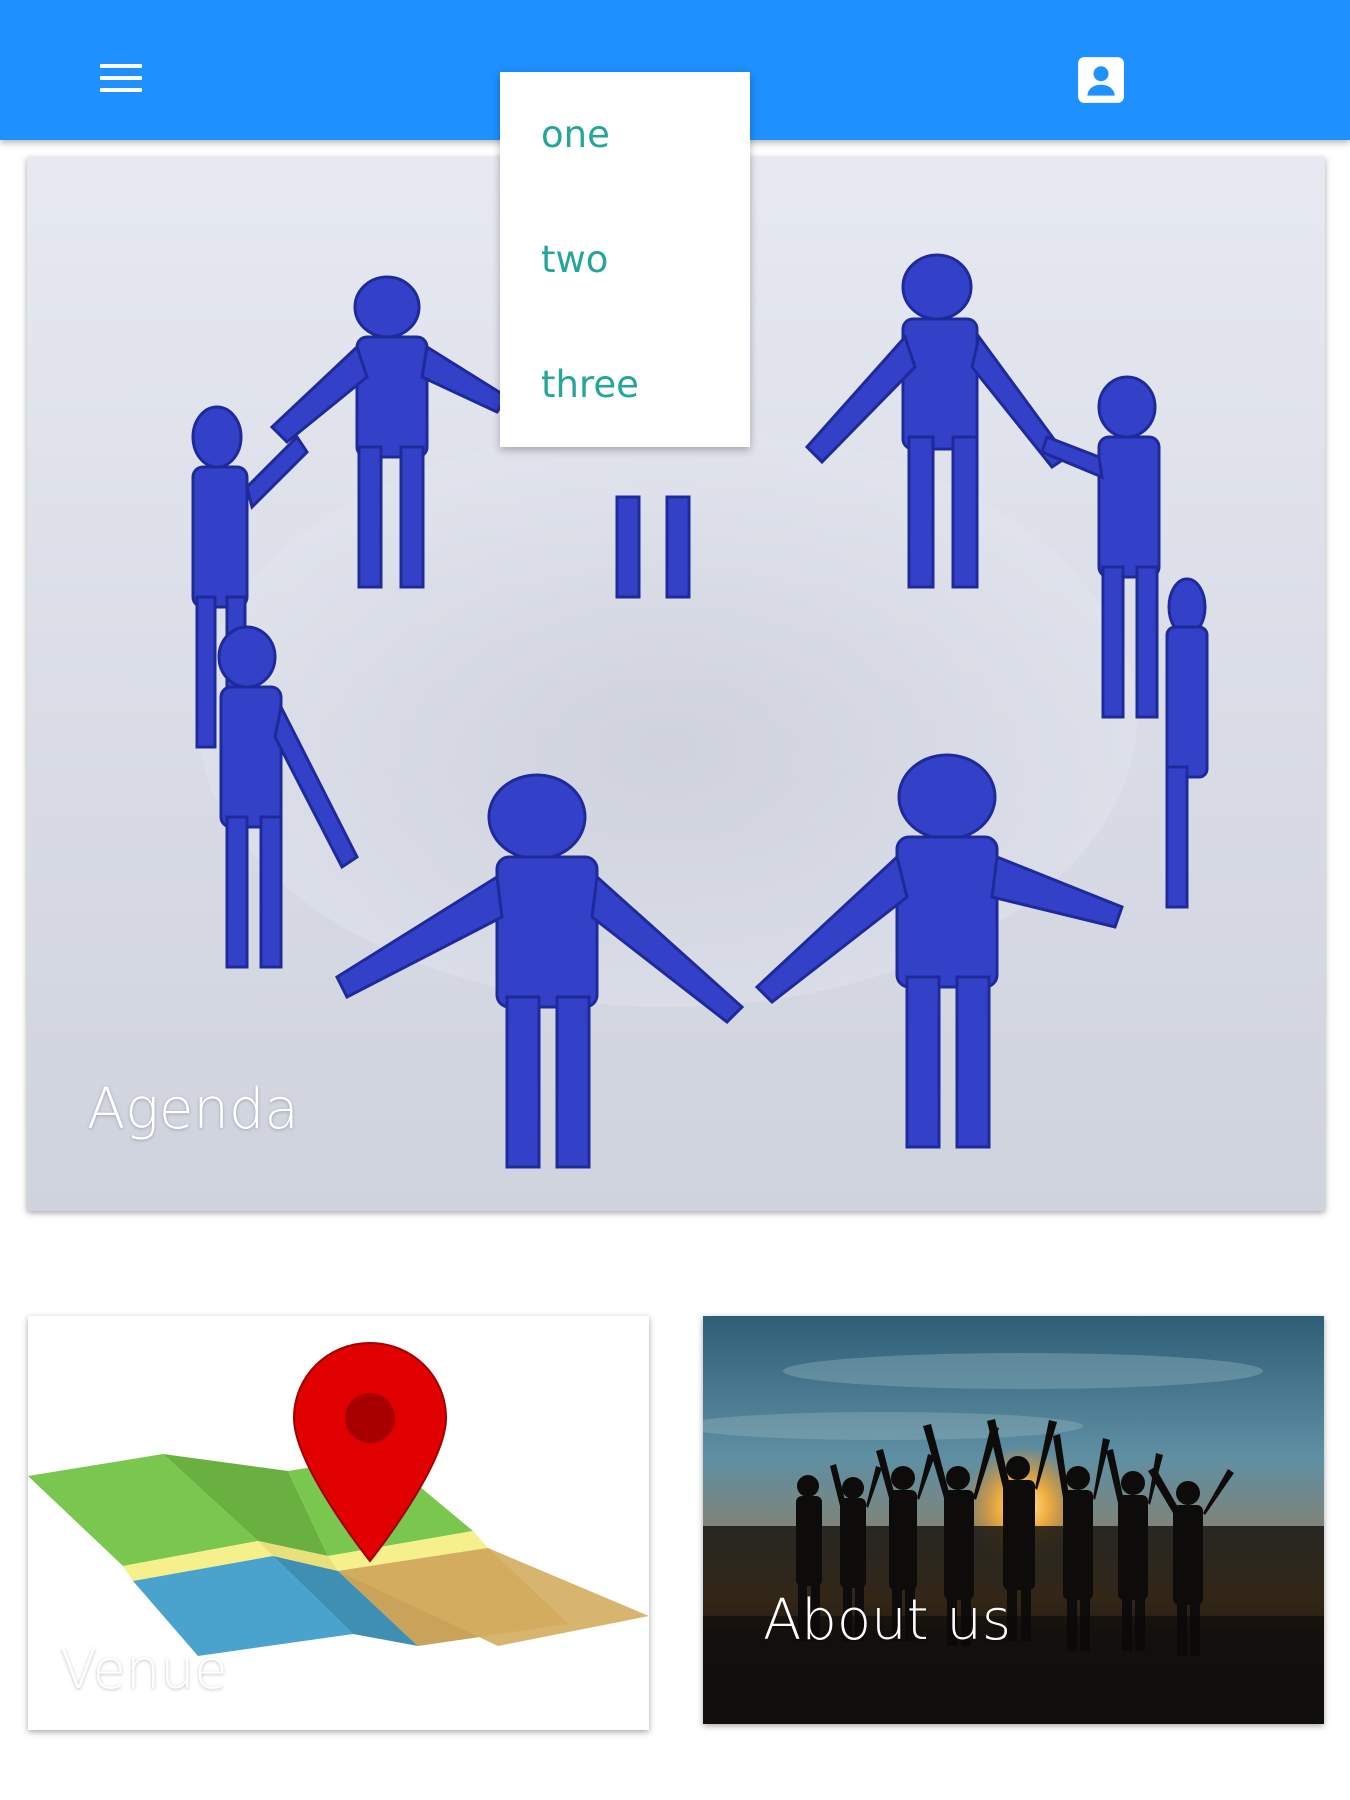 The image size is (1350, 1800). I want to click on about-us-label: About us, so click(887, 1620).